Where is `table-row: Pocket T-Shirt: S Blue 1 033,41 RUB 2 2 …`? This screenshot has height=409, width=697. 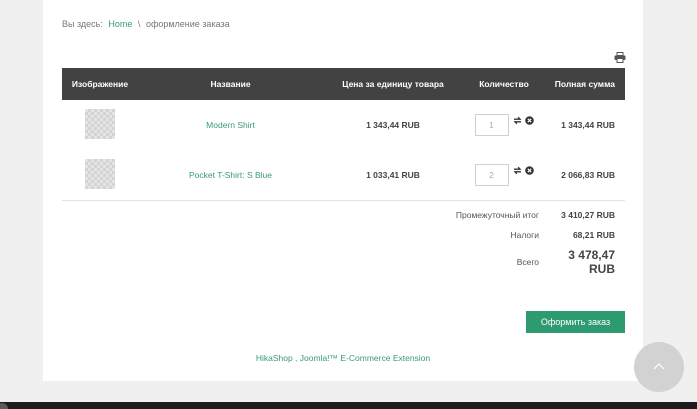 table-row: Pocket T-Shirt: S Blue 1 033,41 RUB 2 2 … is located at coordinates (343, 175).